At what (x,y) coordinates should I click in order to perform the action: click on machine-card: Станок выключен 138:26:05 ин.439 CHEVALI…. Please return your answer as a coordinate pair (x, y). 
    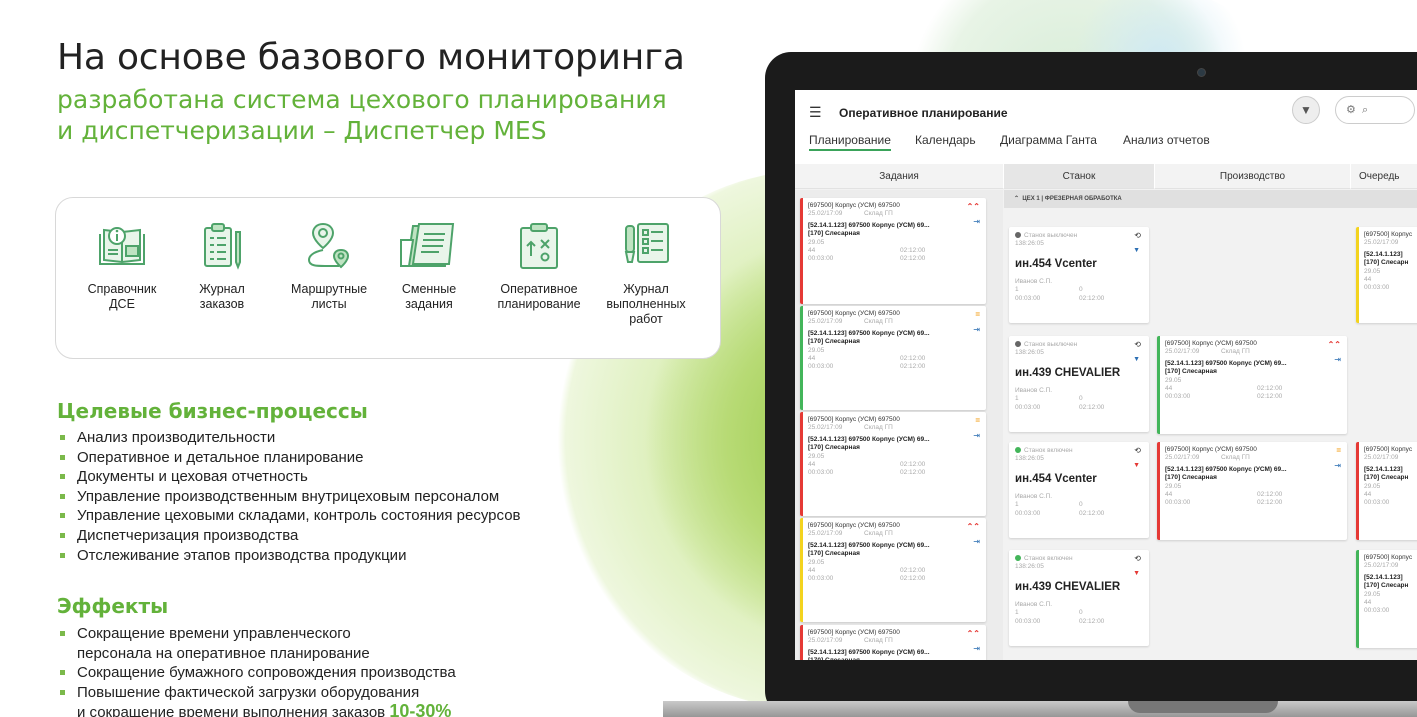
    Looking at the image, I should click on (1079, 384).